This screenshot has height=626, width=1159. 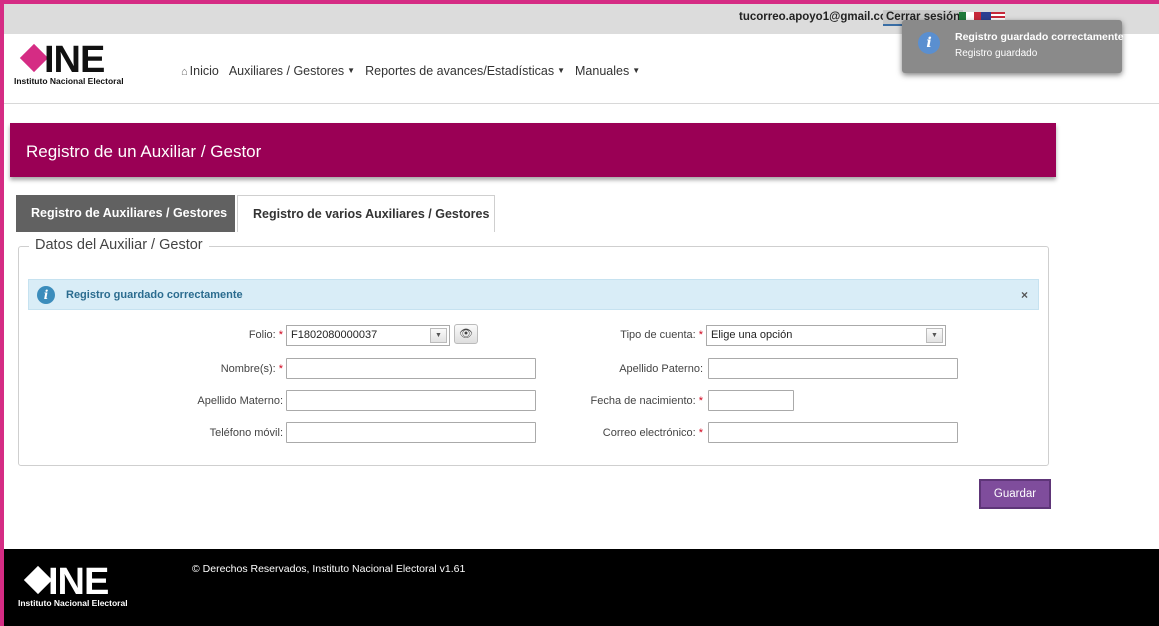 What do you see at coordinates (533, 150) in the screenshot?
I see `page-title-banner: Registro de un Auxiliar / Gestor` at bounding box center [533, 150].